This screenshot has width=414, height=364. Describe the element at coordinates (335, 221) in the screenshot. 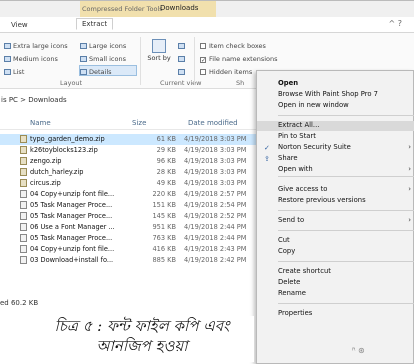

I see `menu-item-send-to: Send to ›` at that location.